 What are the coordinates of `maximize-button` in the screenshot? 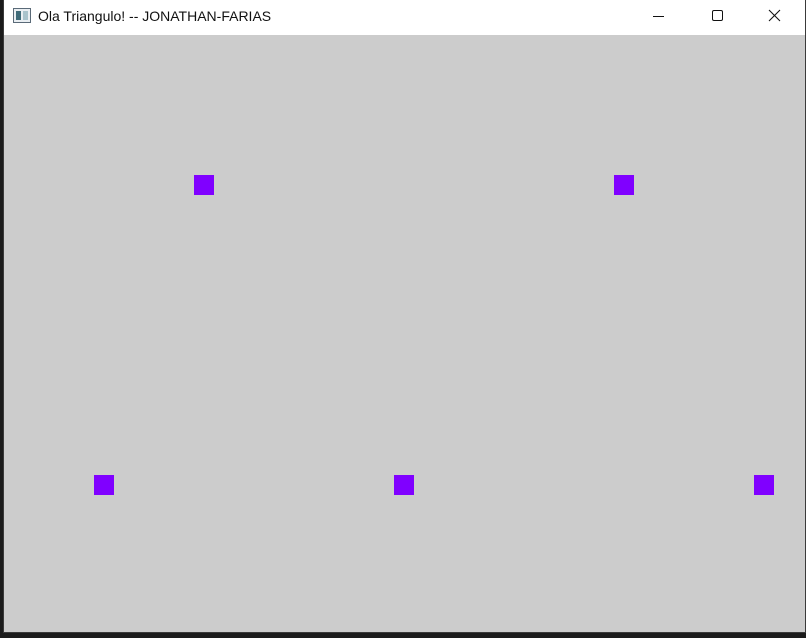 It's located at (716, 17).